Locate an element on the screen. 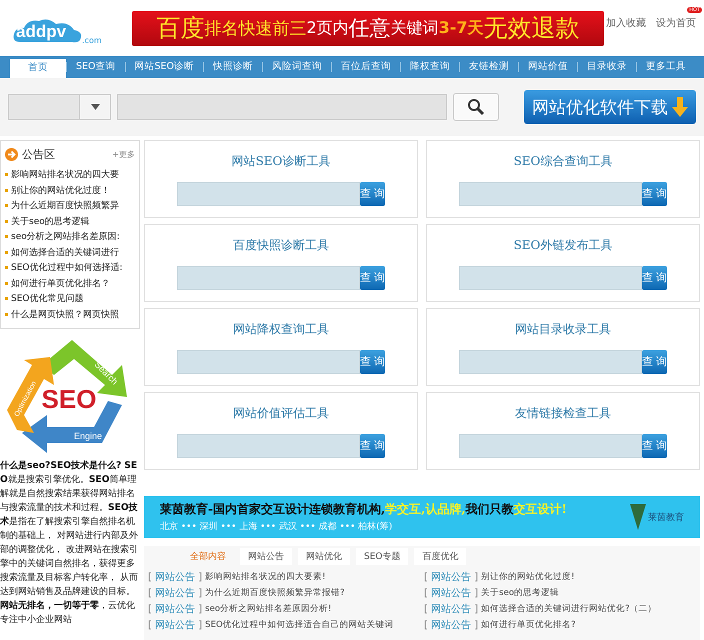 The image size is (704, 640). arrow-down-icon is located at coordinates (680, 107).